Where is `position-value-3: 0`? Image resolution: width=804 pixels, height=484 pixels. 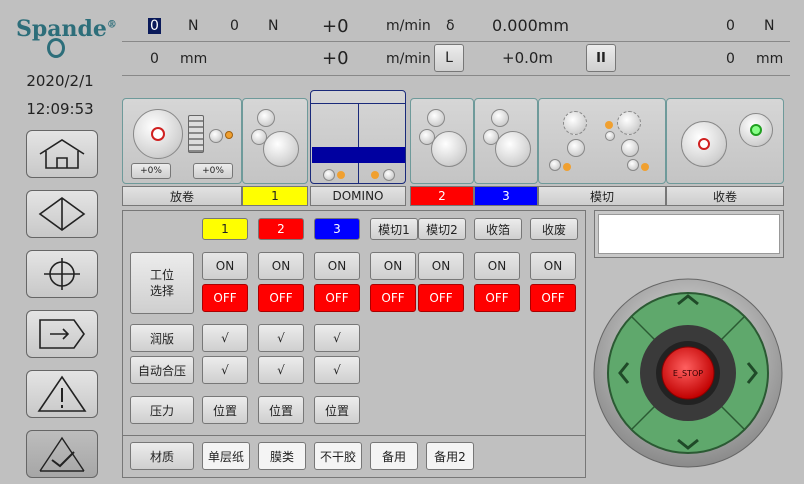
position-value-3: 0 is located at coordinates (730, 59).